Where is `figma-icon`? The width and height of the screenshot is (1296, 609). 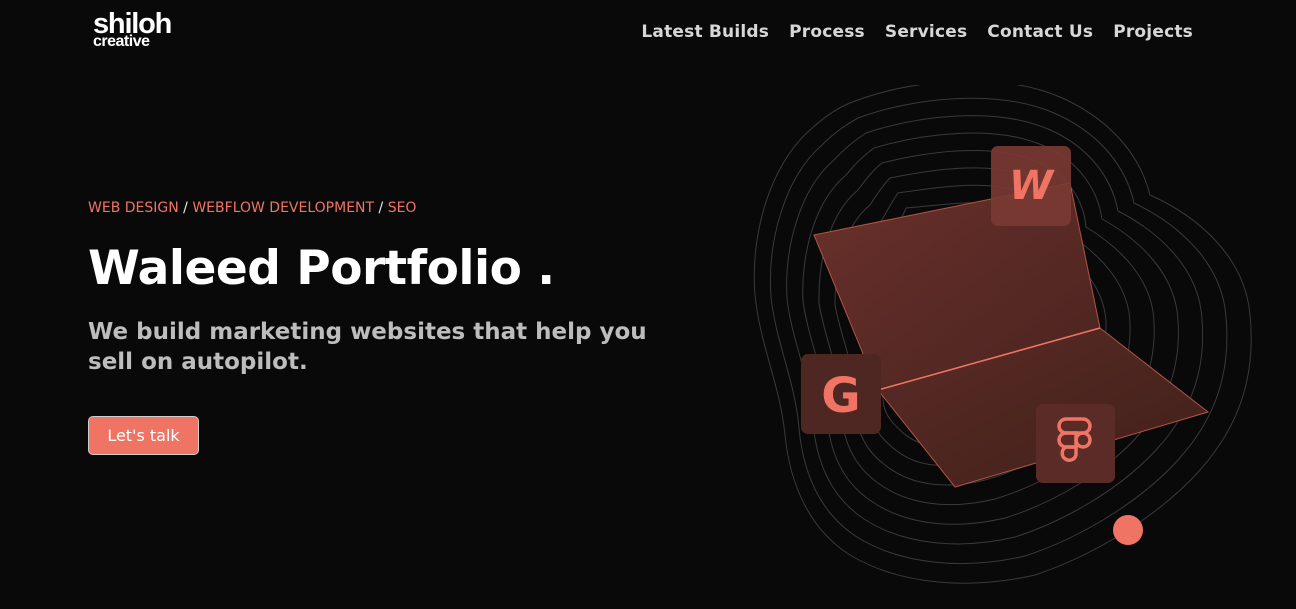 figma-icon is located at coordinates (1075, 443).